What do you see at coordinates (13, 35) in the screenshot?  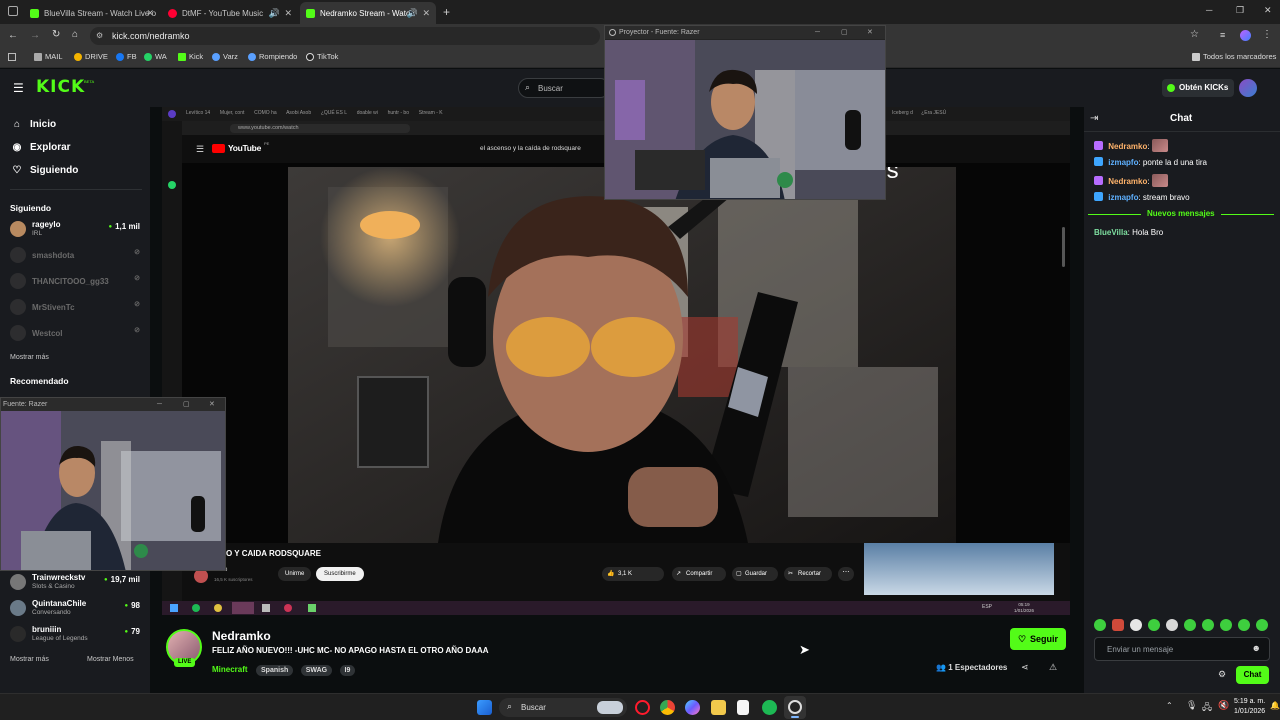 I see `back-icon: ←` at bounding box center [13, 35].